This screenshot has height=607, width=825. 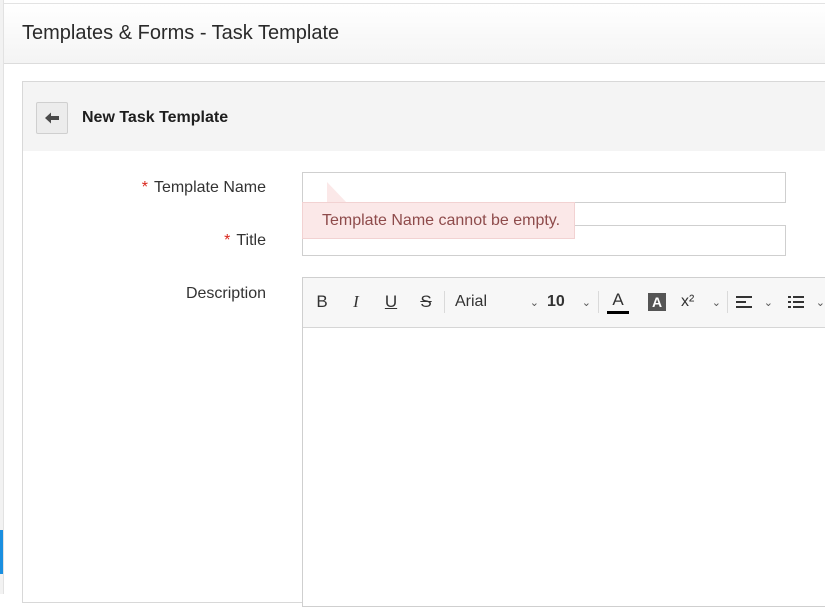 I want to click on italic-icon: I, so click(x=356, y=301).